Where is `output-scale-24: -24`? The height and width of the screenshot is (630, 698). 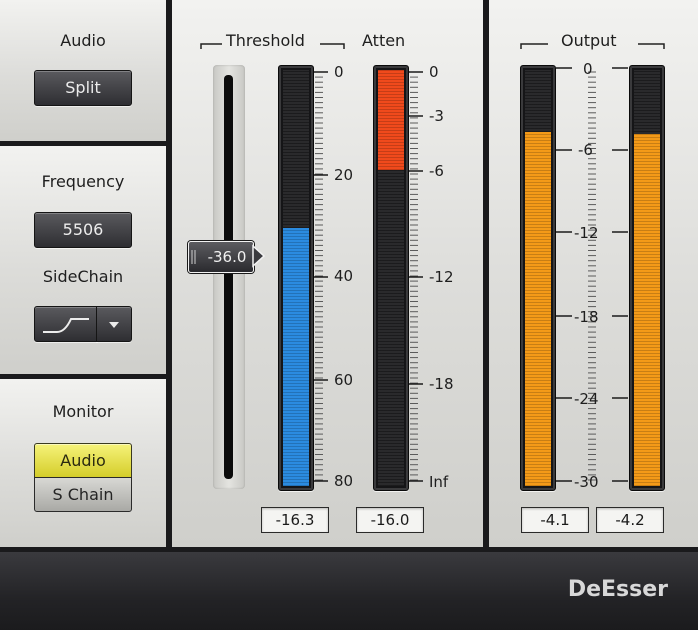
output-scale-24: -24 is located at coordinates (586, 399).